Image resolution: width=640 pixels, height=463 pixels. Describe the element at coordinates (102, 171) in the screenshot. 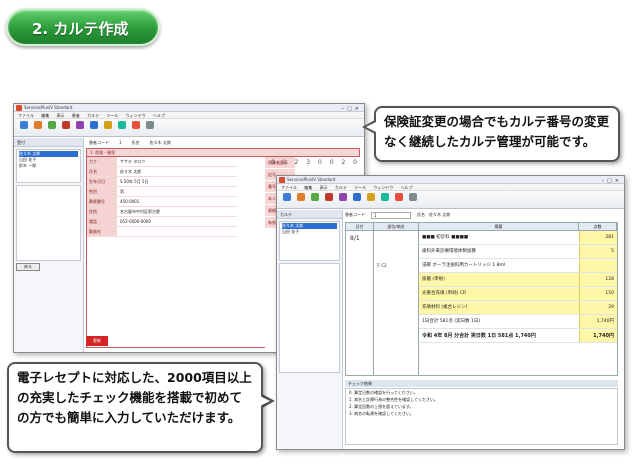

I see `field-label: 氏名` at that location.